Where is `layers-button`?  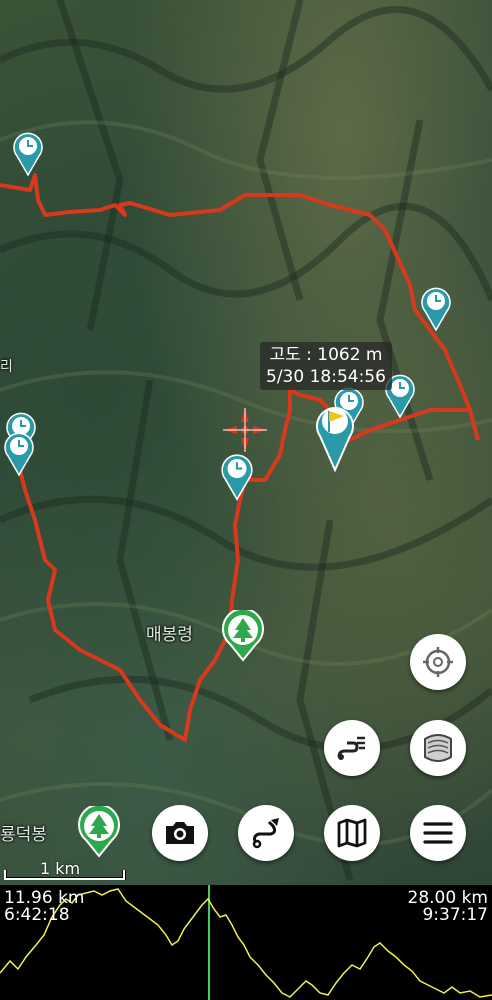
layers-button is located at coordinates (438, 748).